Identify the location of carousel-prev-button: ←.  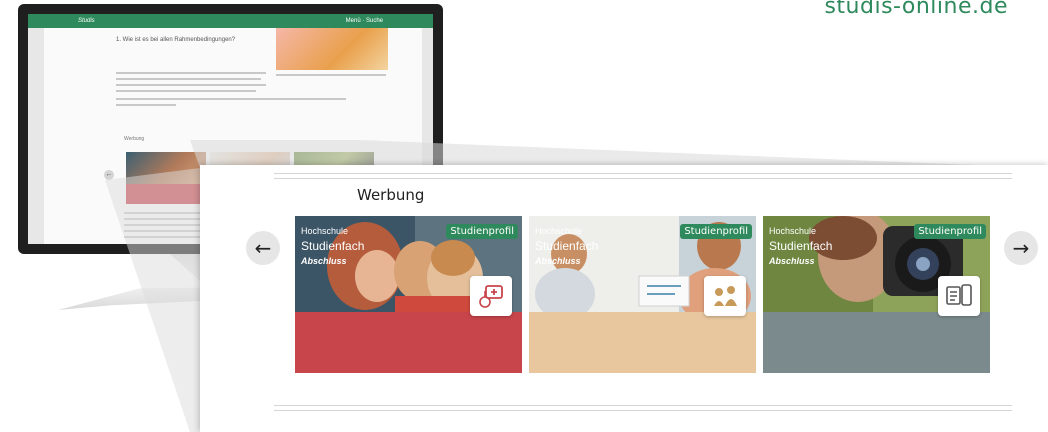
(263, 248).